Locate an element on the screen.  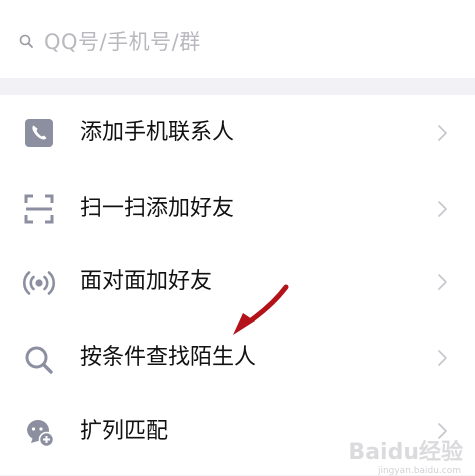
watermark-text: Baidu经验 is located at coordinates (405, 452).